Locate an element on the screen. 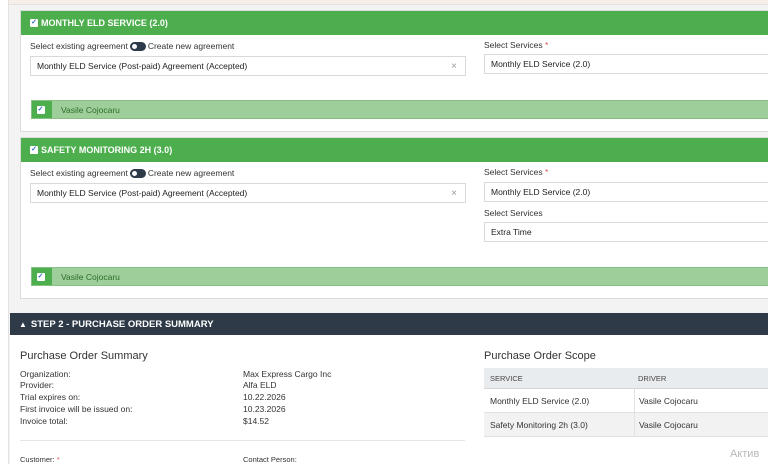  summary-row: Invoice total: $14.52 is located at coordinates (190, 421).